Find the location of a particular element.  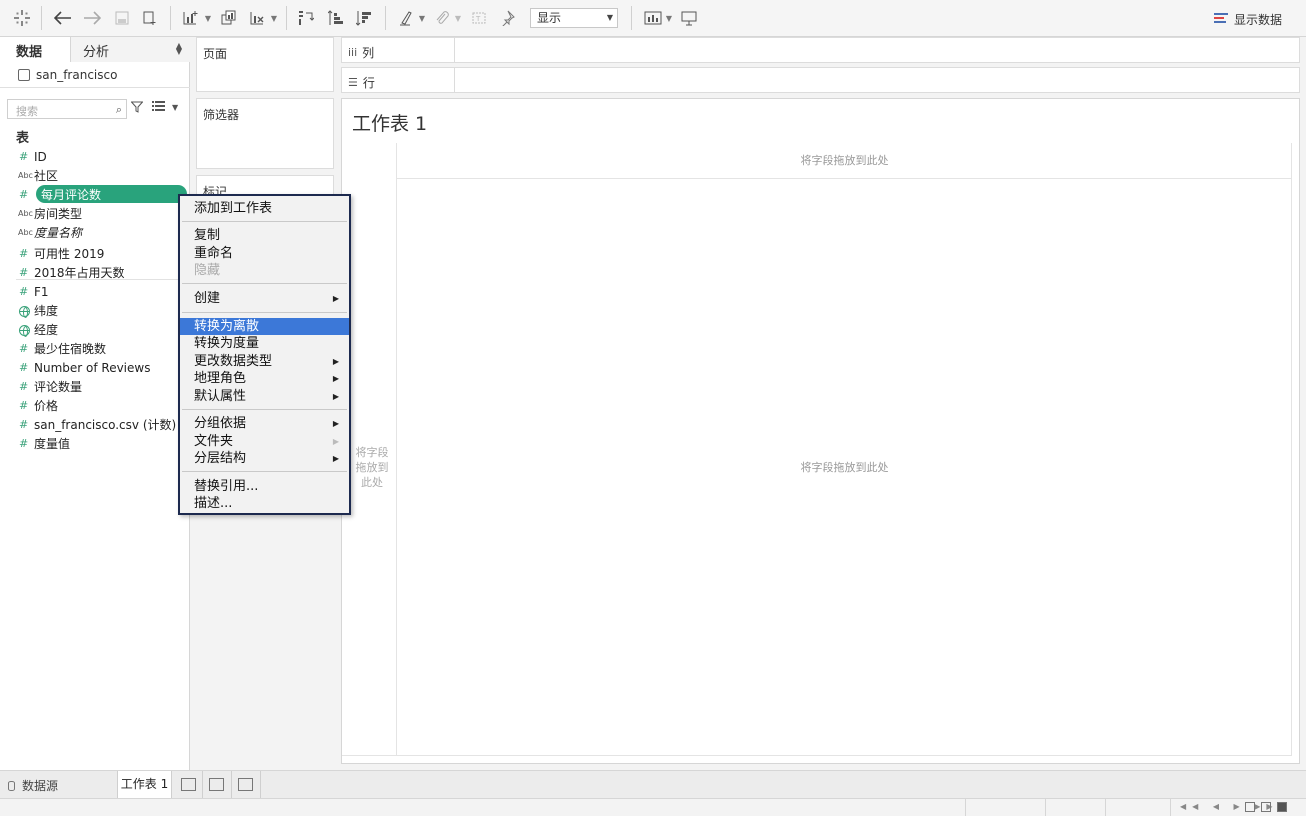

rows-shelf: ☰ 行 is located at coordinates (820, 80).